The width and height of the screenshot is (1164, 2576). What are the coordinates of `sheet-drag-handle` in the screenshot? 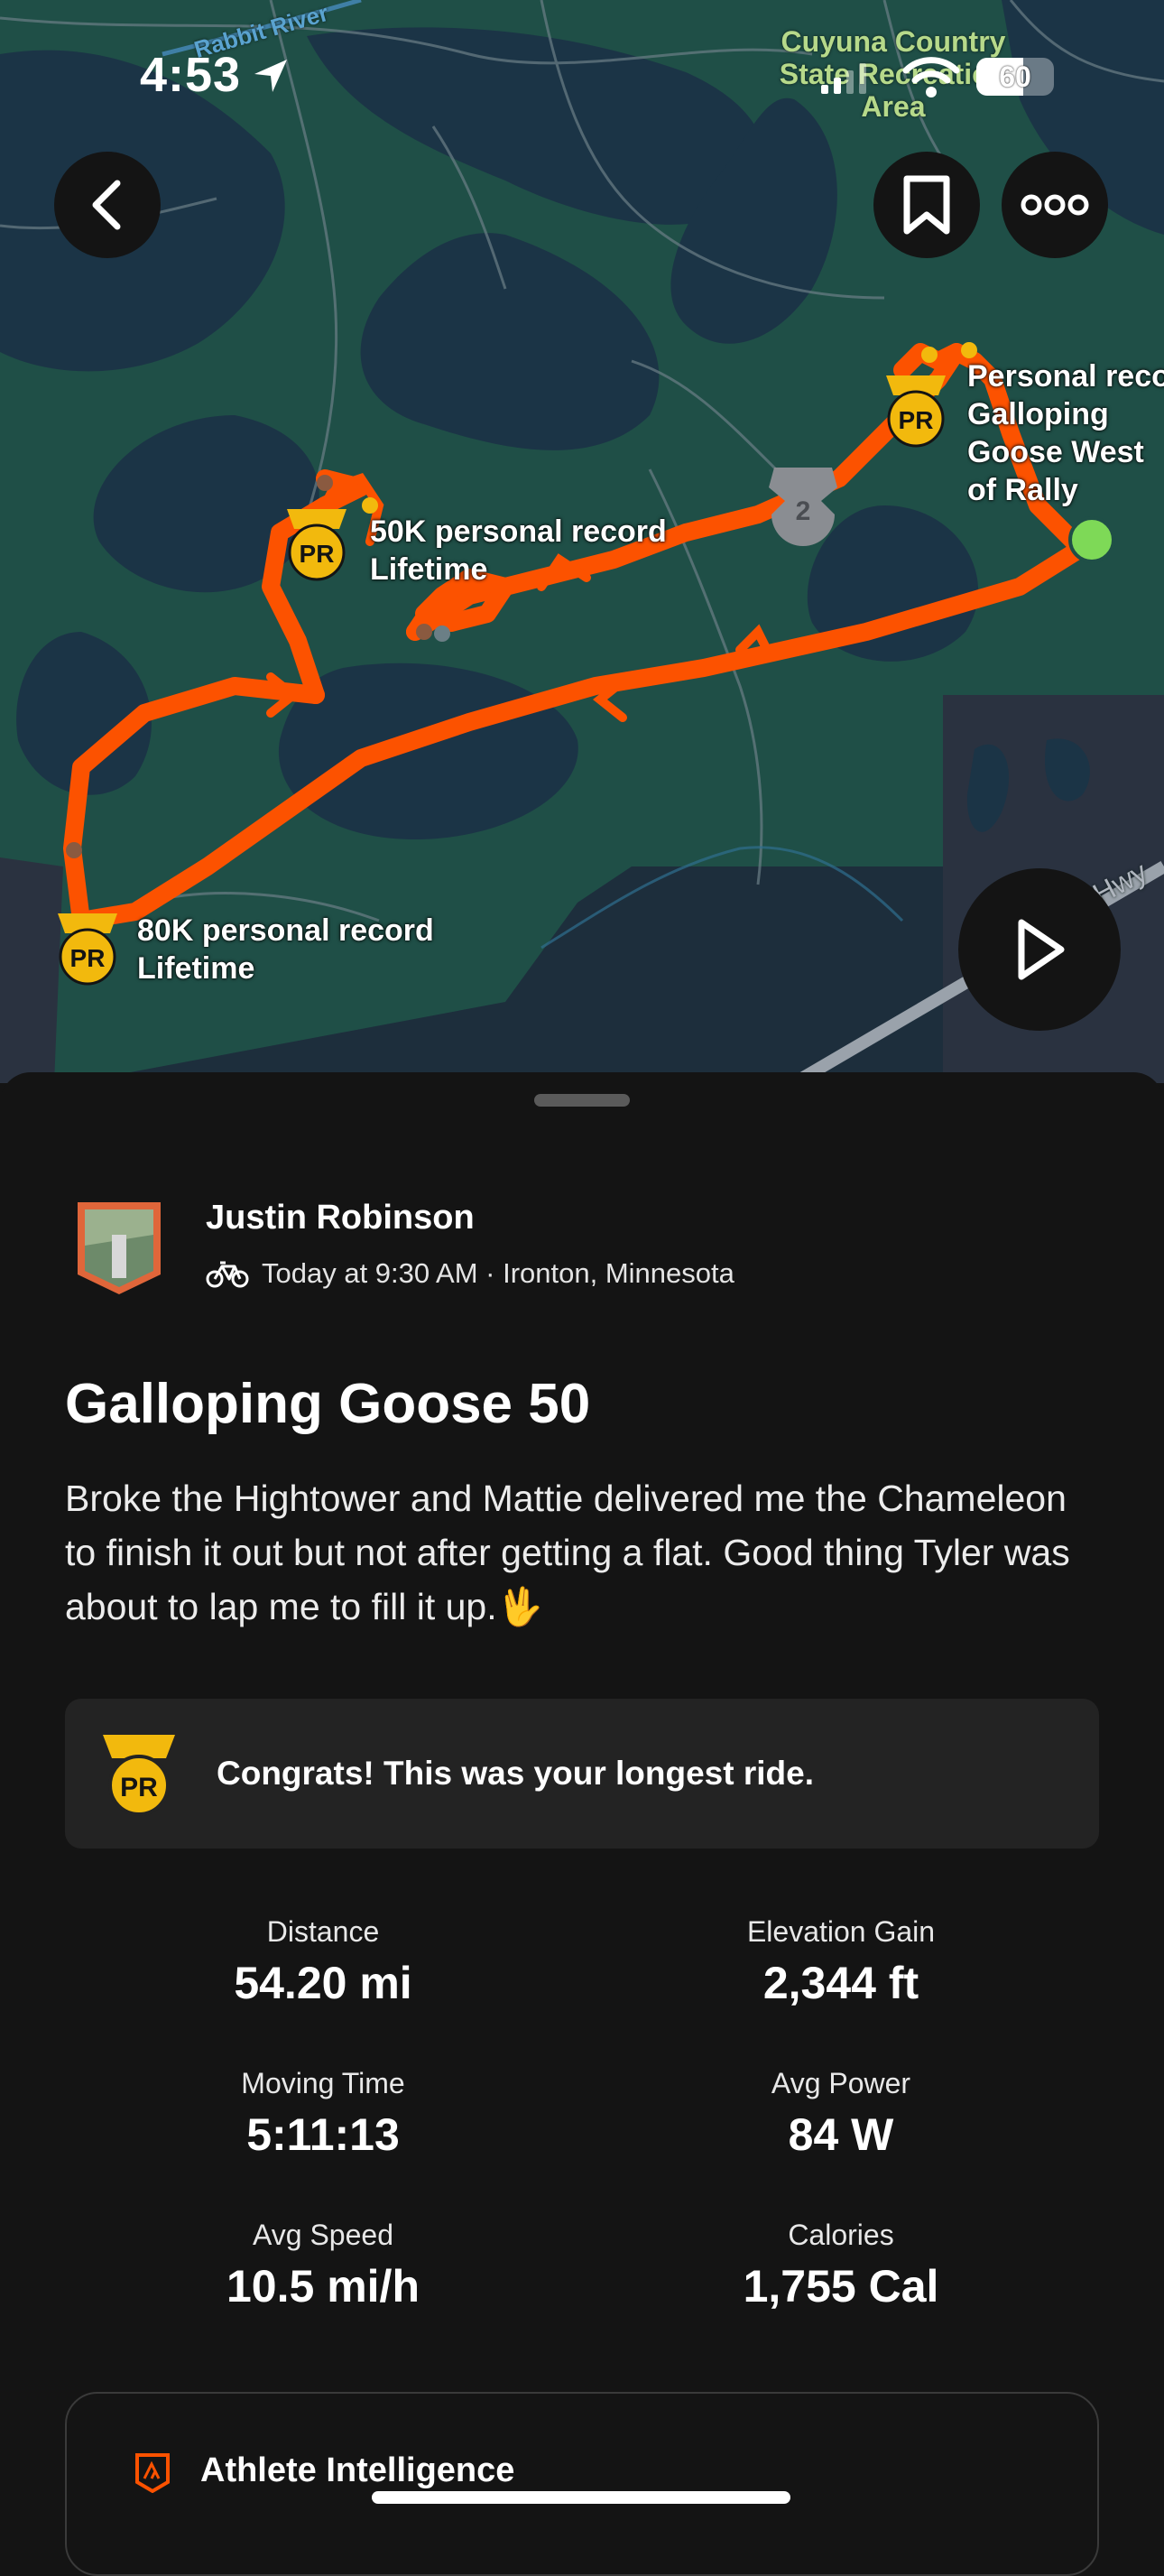 It's located at (582, 1100).